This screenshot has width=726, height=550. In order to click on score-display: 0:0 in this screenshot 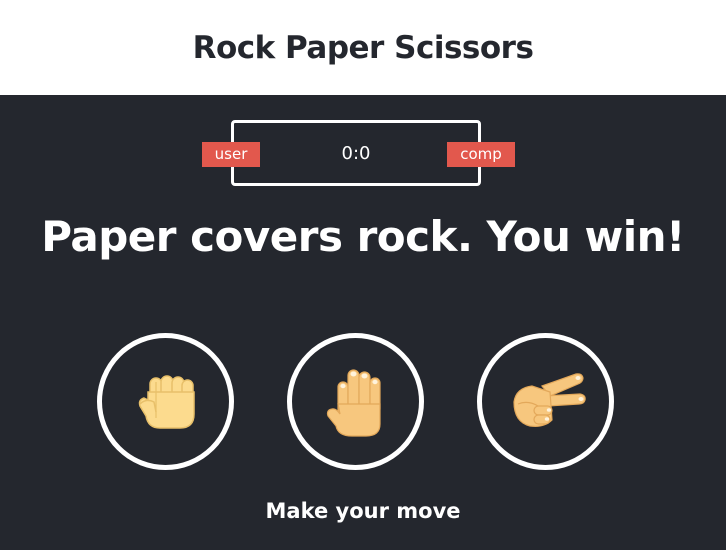, I will do `click(356, 153)`.